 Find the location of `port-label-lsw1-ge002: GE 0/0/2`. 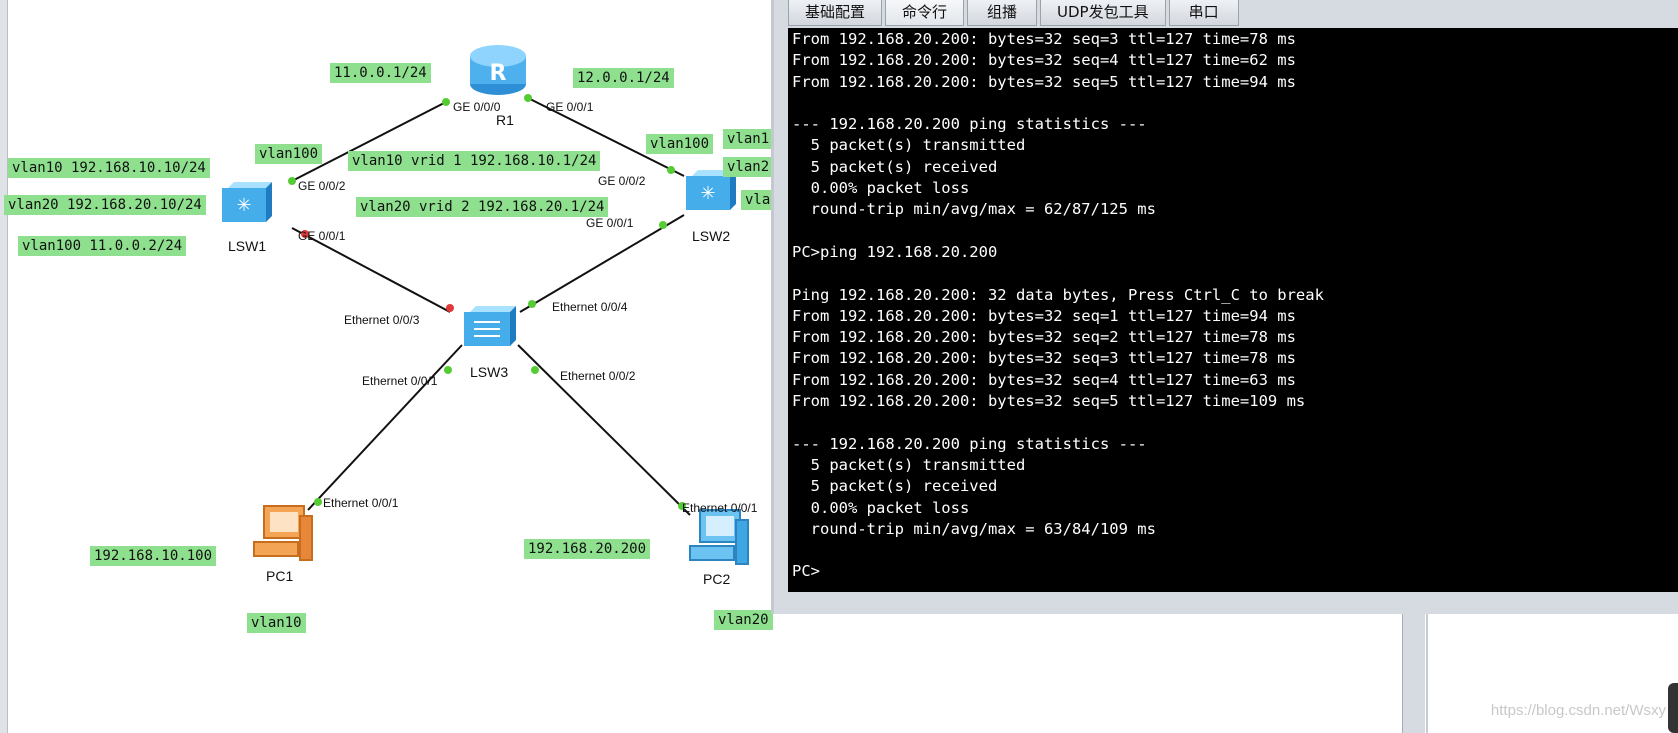

port-label-lsw1-ge002: GE 0/0/2 is located at coordinates (322, 186).